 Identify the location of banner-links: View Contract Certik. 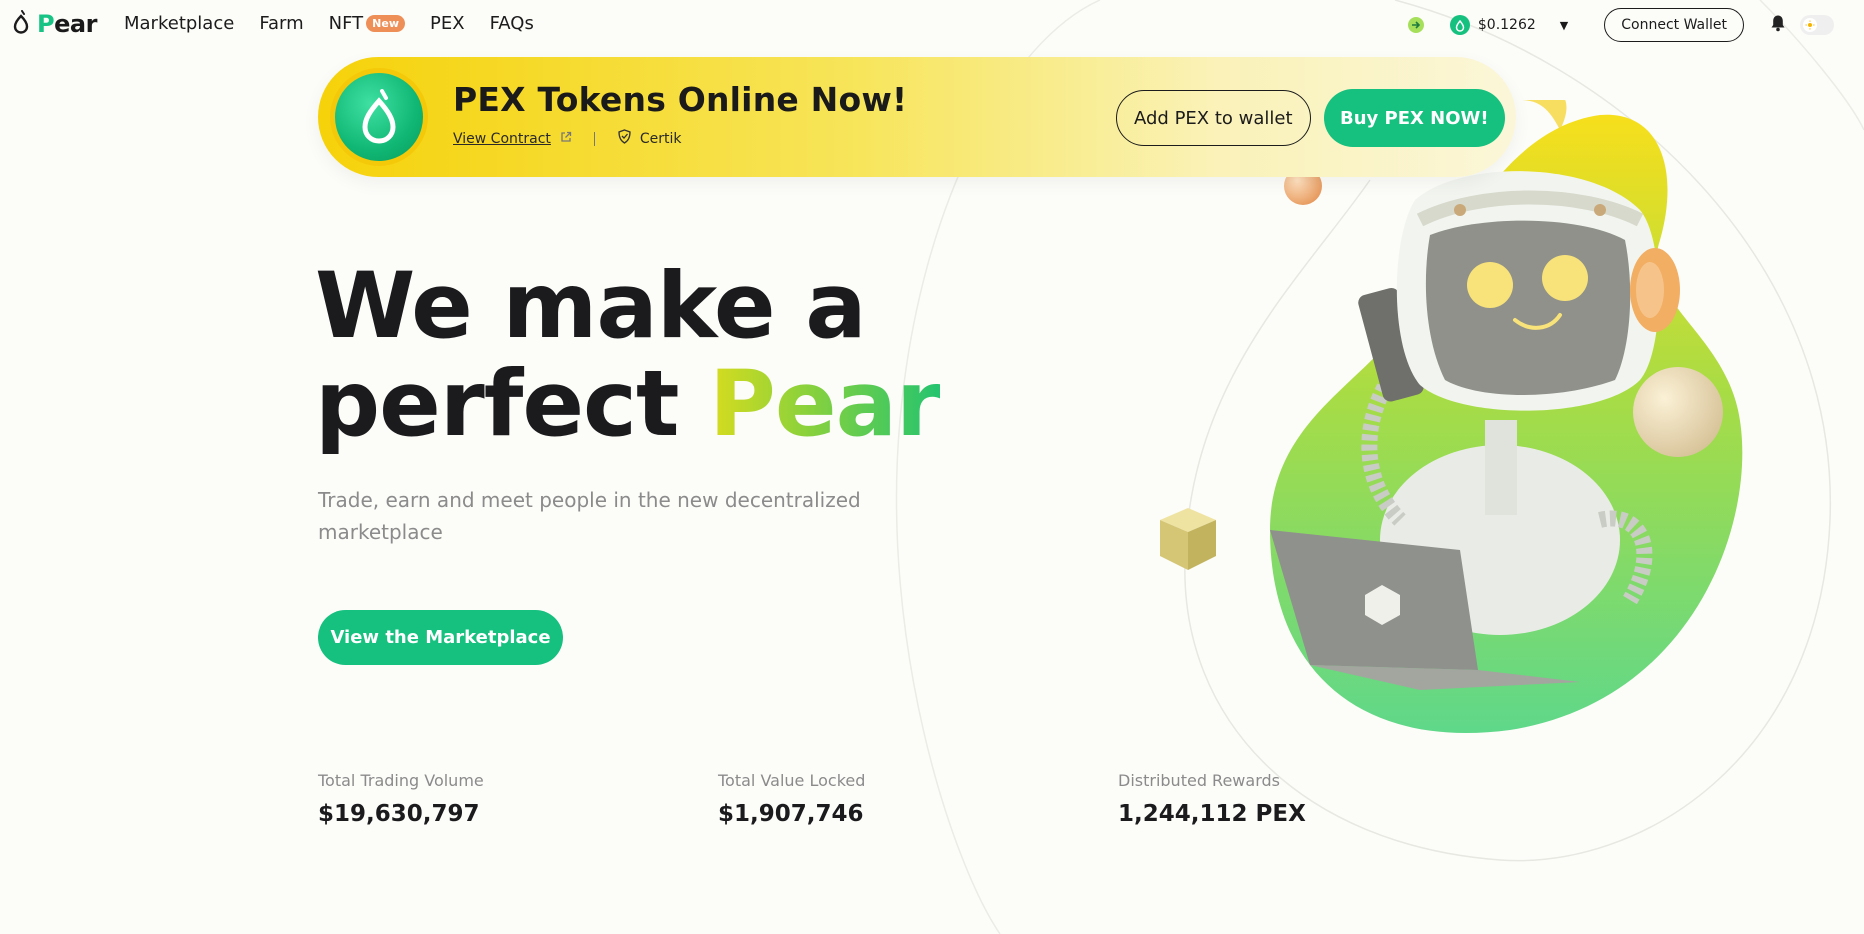
(567, 138).